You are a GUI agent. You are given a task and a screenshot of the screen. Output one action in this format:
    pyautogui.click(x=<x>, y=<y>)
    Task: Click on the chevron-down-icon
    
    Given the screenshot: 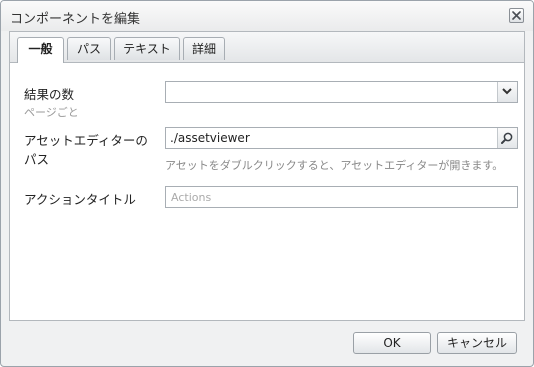 What is the action you would take?
    pyautogui.click(x=507, y=91)
    